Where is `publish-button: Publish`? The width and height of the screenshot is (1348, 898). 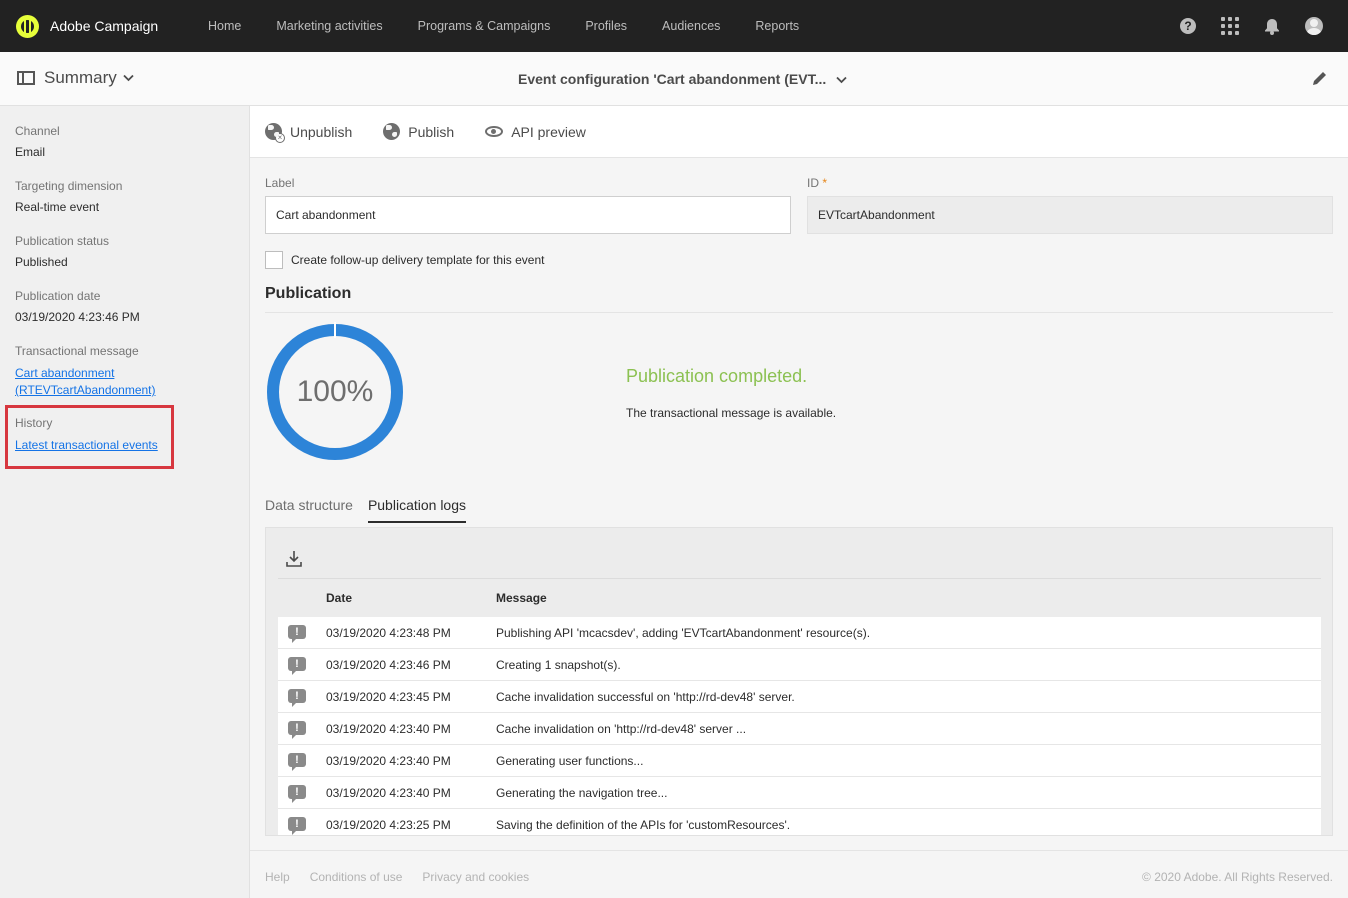
publish-button: Publish is located at coordinates (418, 131).